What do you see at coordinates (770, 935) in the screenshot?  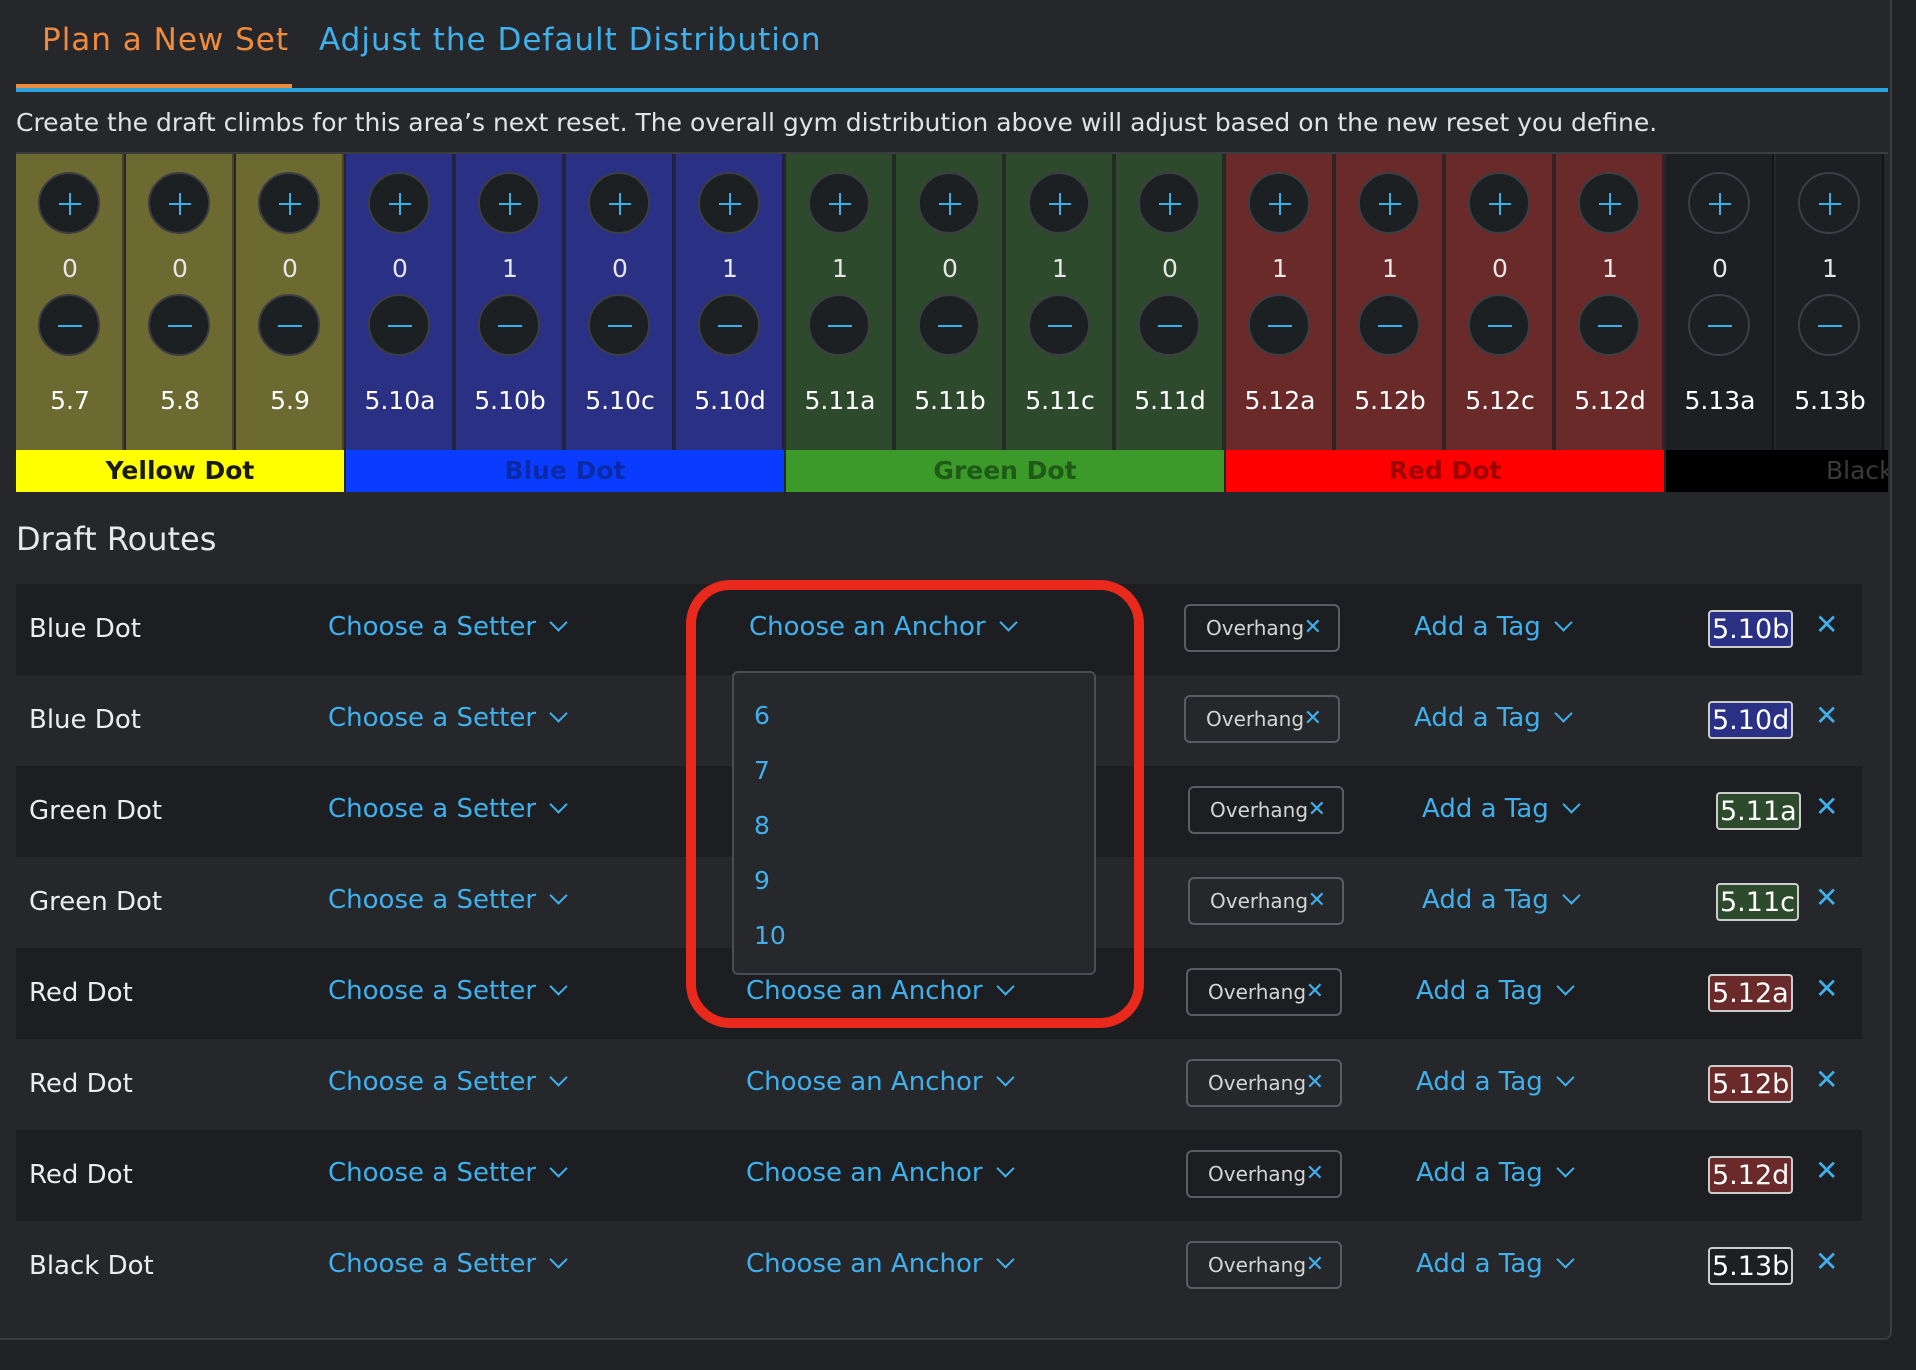 I see `anchor-option: 10` at bounding box center [770, 935].